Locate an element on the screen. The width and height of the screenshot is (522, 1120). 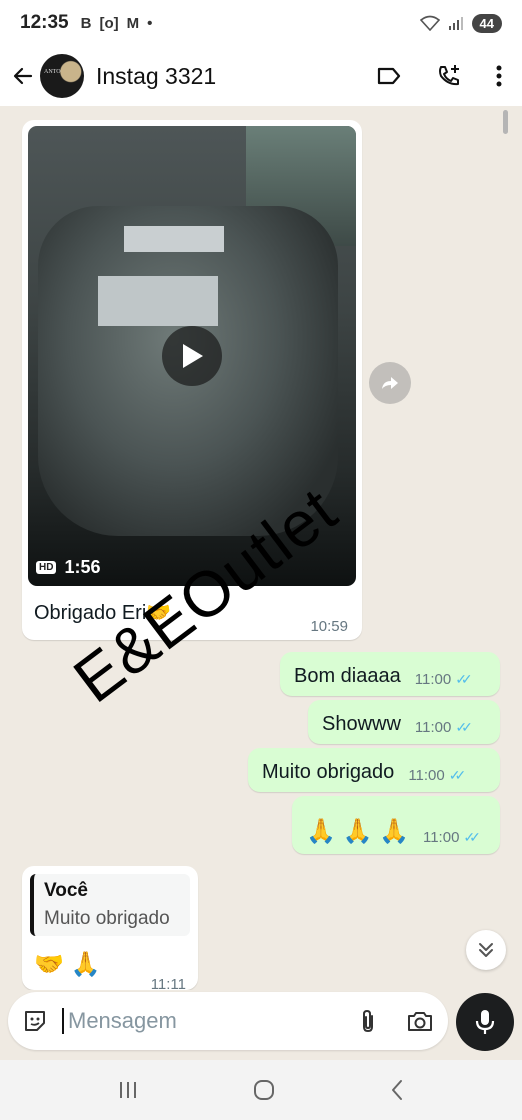
play-button is located at coordinates (192, 356).